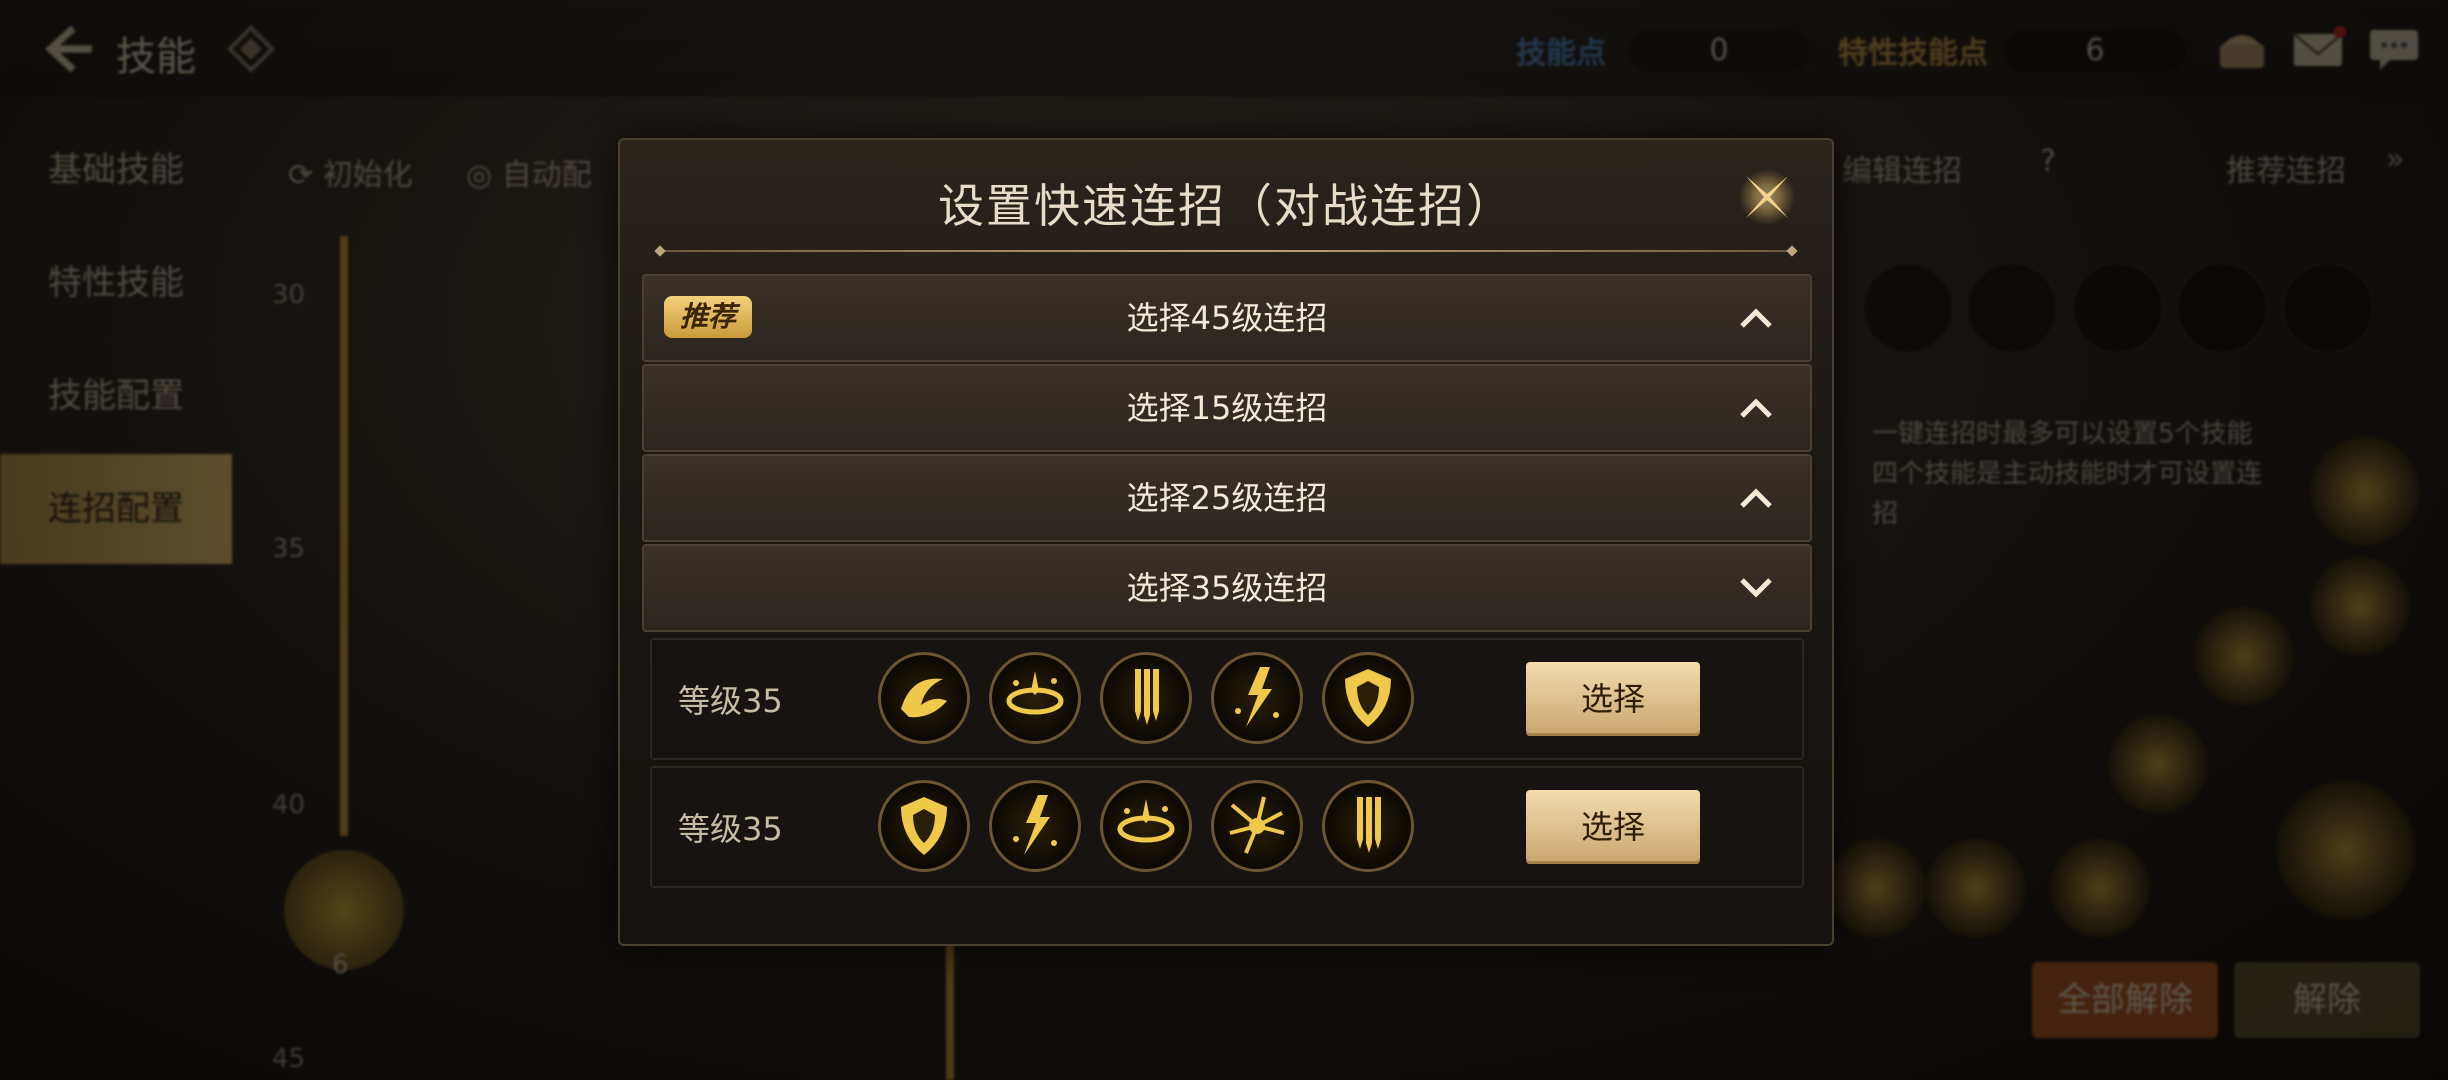 Image resolution: width=2448 pixels, height=1080 pixels. I want to click on section-level-35: 选择35级连招, so click(1227, 588).